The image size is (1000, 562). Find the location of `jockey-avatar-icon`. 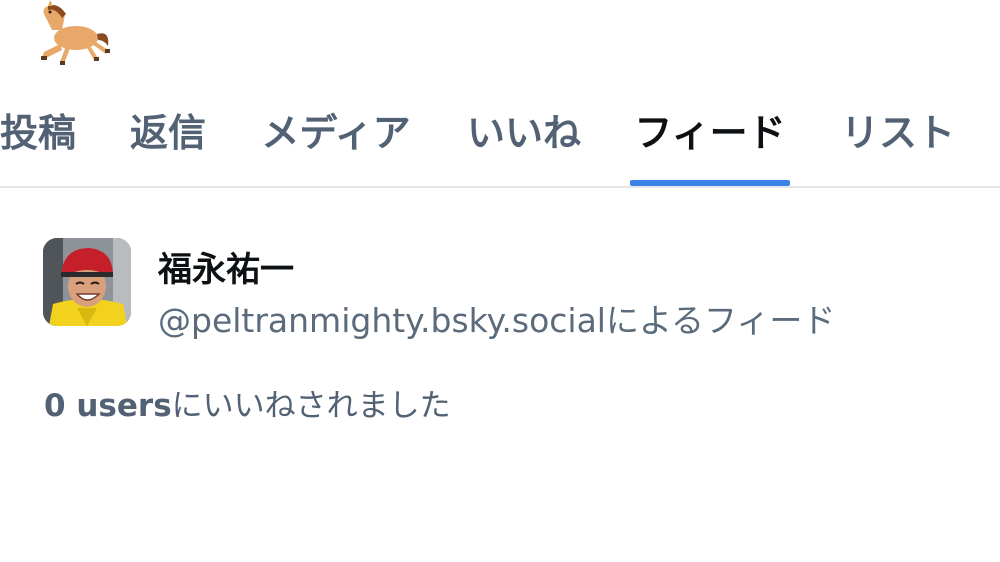

jockey-avatar-icon is located at coordinates (87, 282).